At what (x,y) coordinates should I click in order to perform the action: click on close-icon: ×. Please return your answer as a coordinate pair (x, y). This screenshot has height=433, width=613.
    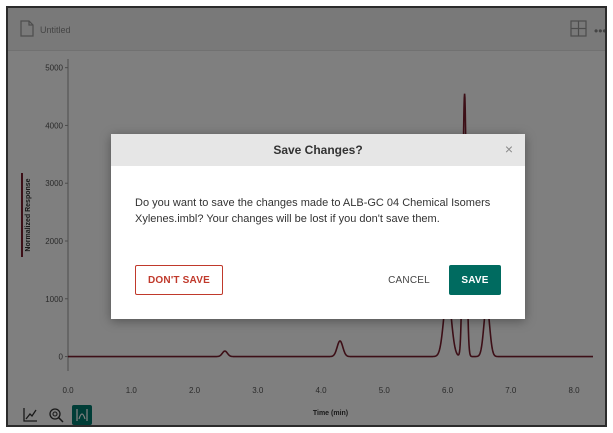
    Looking at the image, I should click on (509, 149).